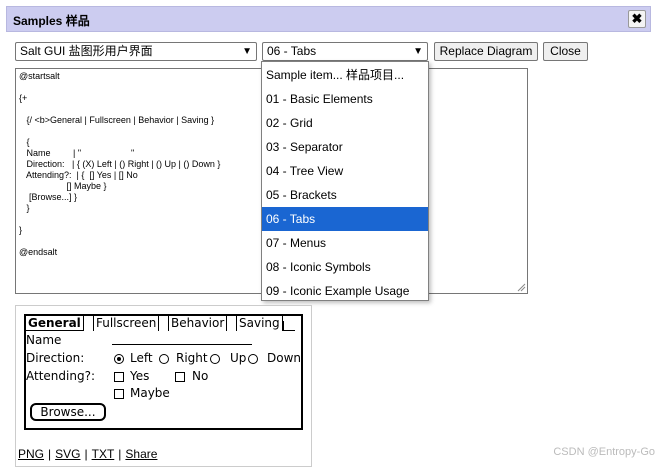  I want to click on checkbox-maybe-label: Maybe, so click(150, 393).